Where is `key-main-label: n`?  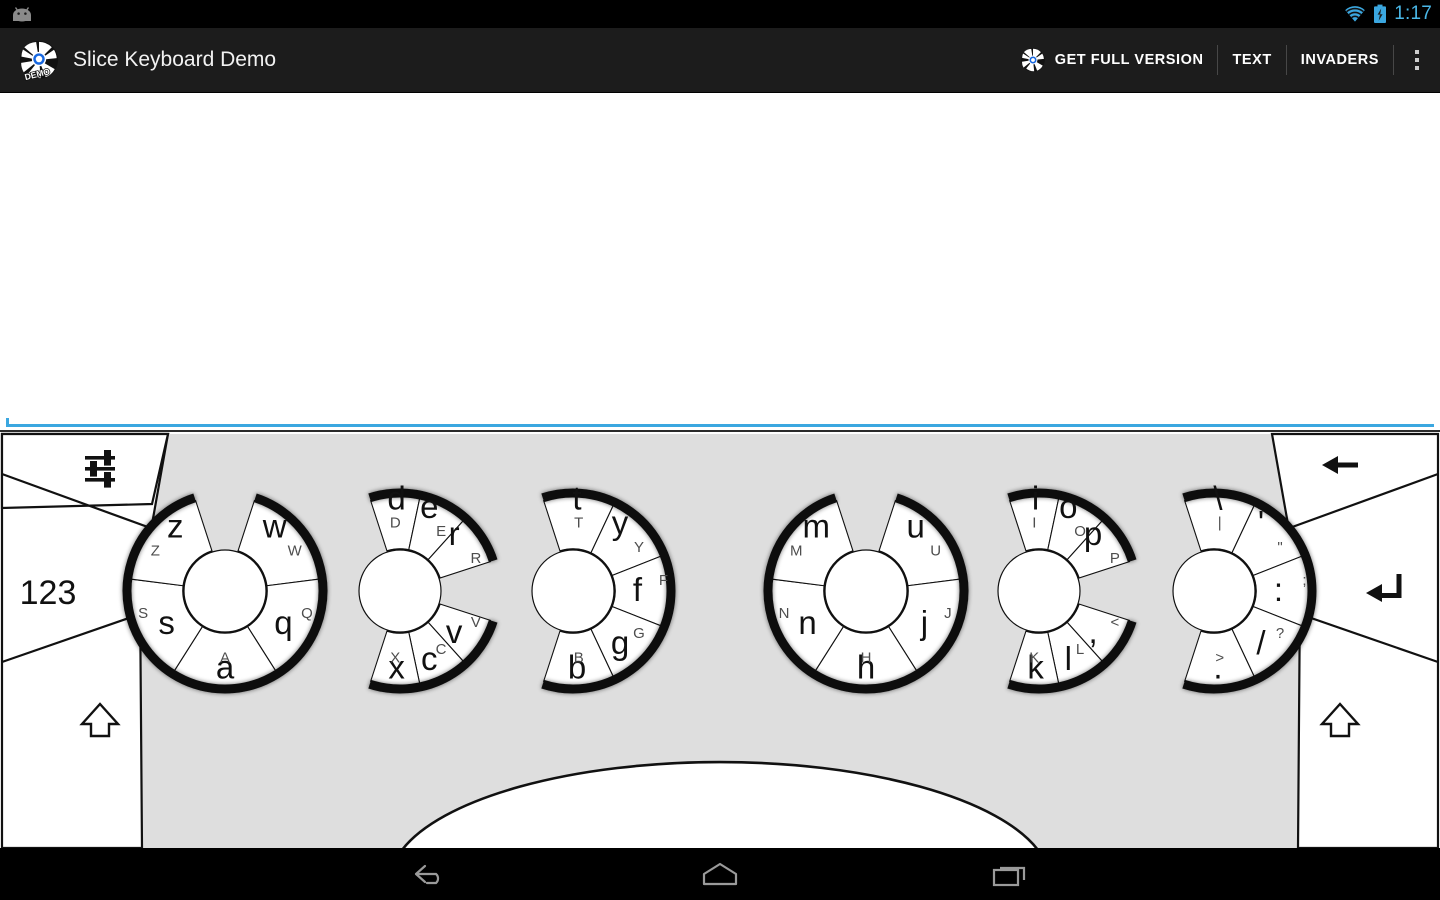 key-main-label: n is located at coordinates (807, 622).